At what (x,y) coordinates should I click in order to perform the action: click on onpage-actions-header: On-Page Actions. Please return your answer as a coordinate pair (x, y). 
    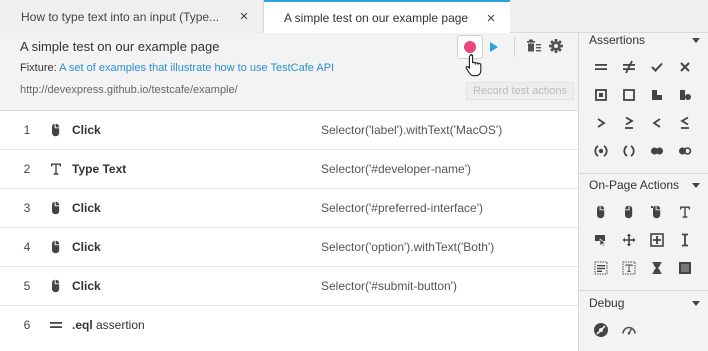
    Looking at the image, I should click on (643, 189).